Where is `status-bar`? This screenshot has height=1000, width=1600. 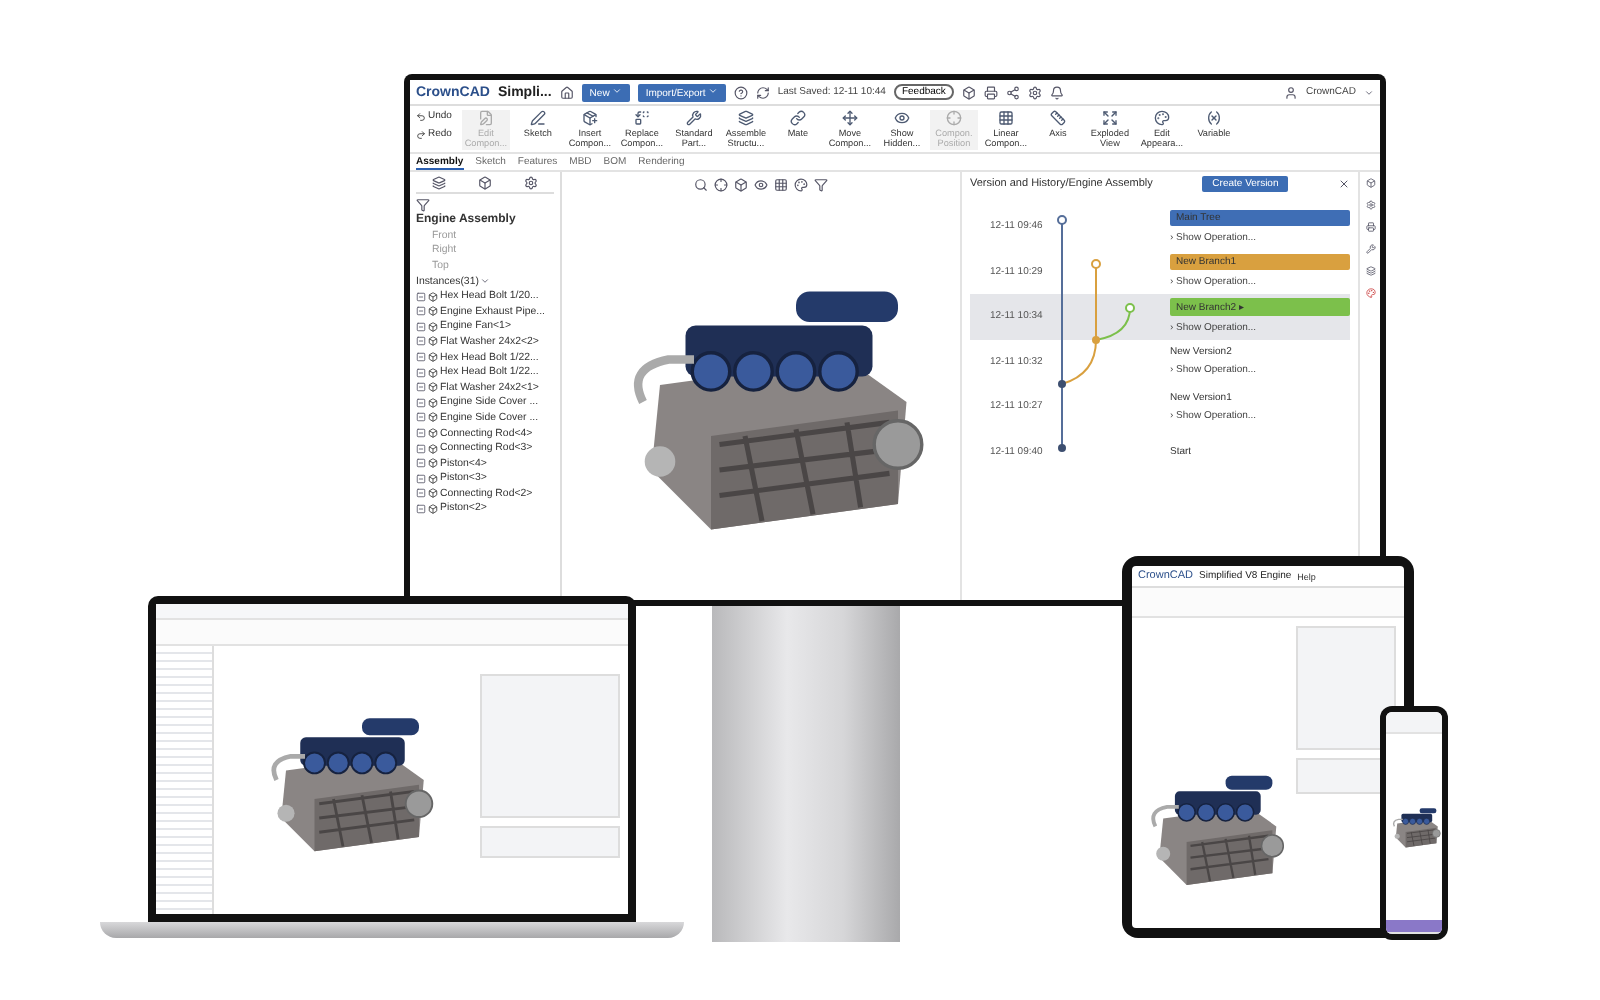 status-bar is located at coordinates (1414, 927).